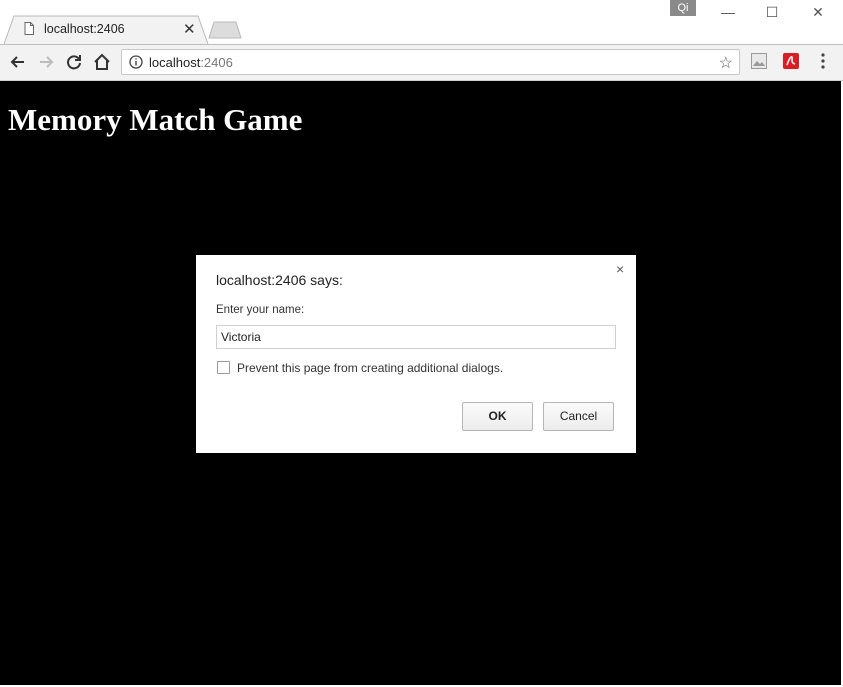 The height and width of the screenshot is (687, 843). I want to click on ok-button: OK, so click(497, 416).